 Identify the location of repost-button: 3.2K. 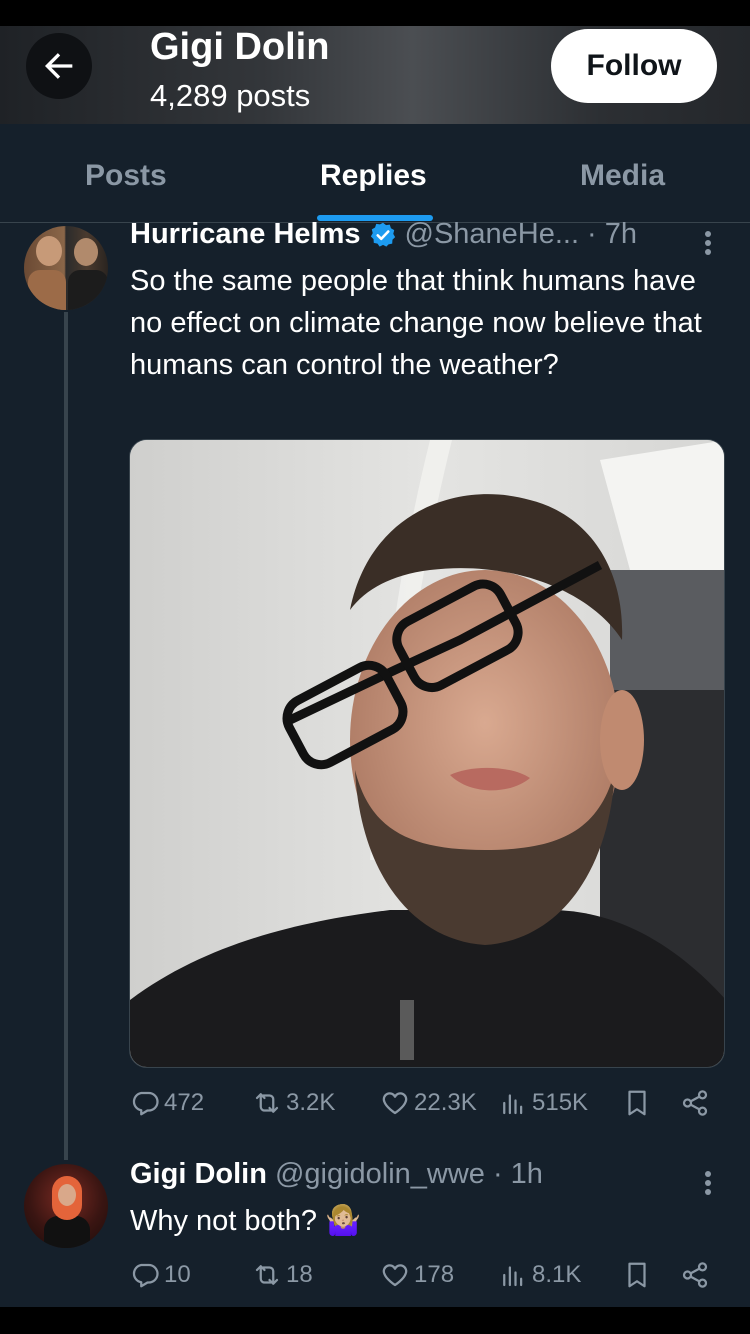
(293, 1103).